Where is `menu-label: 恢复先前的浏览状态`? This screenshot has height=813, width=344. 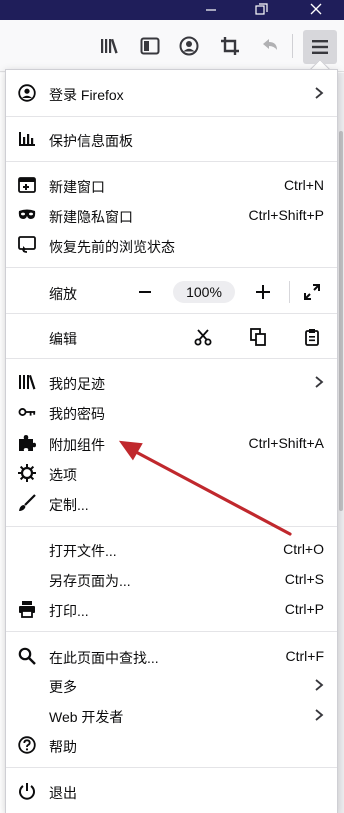
menu-label: 恢复先前的浏览状态 is located at coordinates (112, 247).